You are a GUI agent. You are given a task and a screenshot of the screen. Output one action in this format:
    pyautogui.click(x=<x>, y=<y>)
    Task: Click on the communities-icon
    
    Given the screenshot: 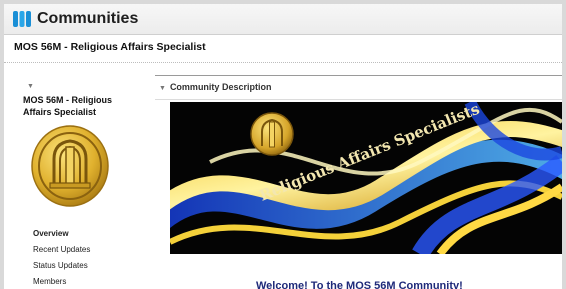 What is the action you would take?
    pyautogui.click(x=22, y=19)
    